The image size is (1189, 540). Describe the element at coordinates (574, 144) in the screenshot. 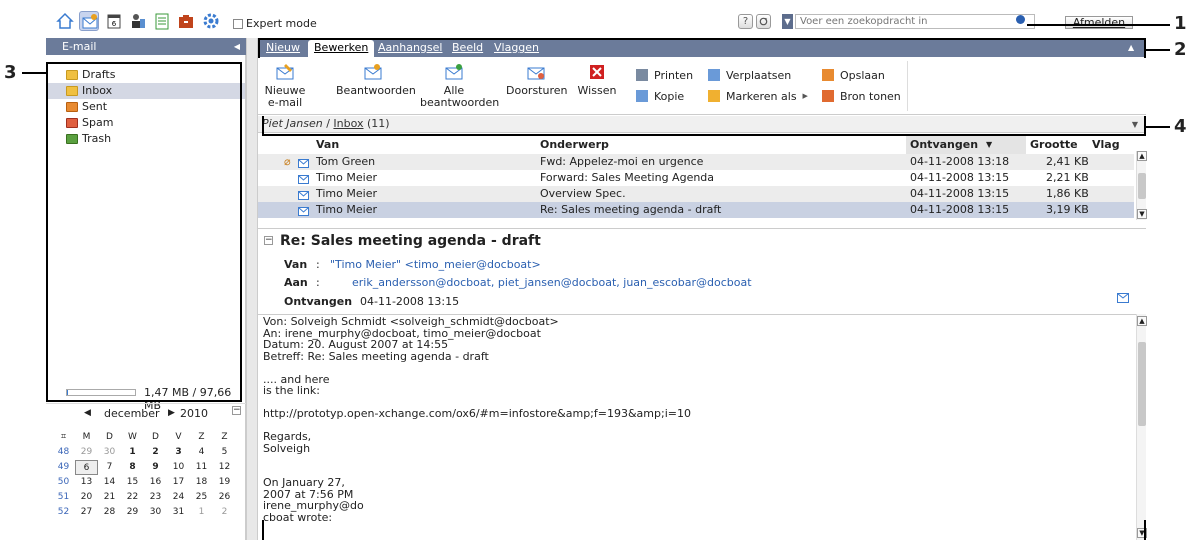

I see `column-subject: Onderwerp` at that location.